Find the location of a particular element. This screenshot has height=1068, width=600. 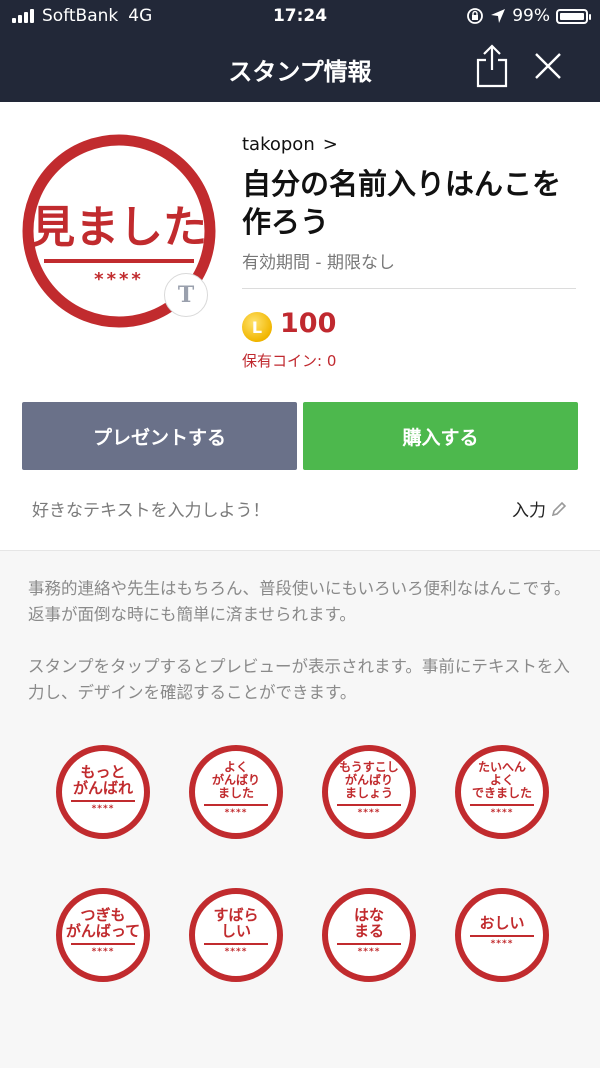

coin-icon: L is located at coordinates (257, 327).